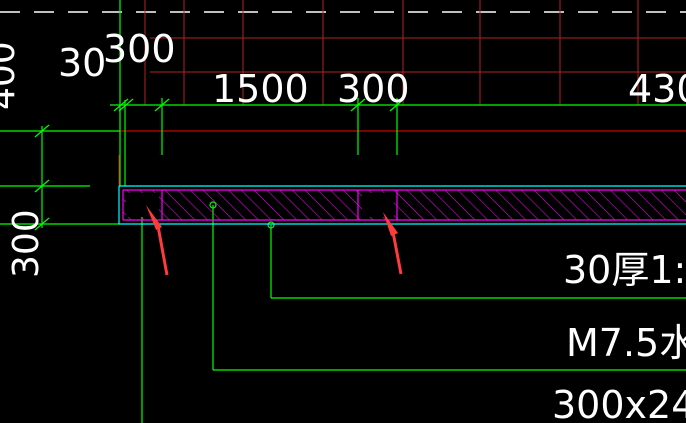 This screenshot has height=423, width=686. I want to click on dim-label-30: 30, so click(82, 63).